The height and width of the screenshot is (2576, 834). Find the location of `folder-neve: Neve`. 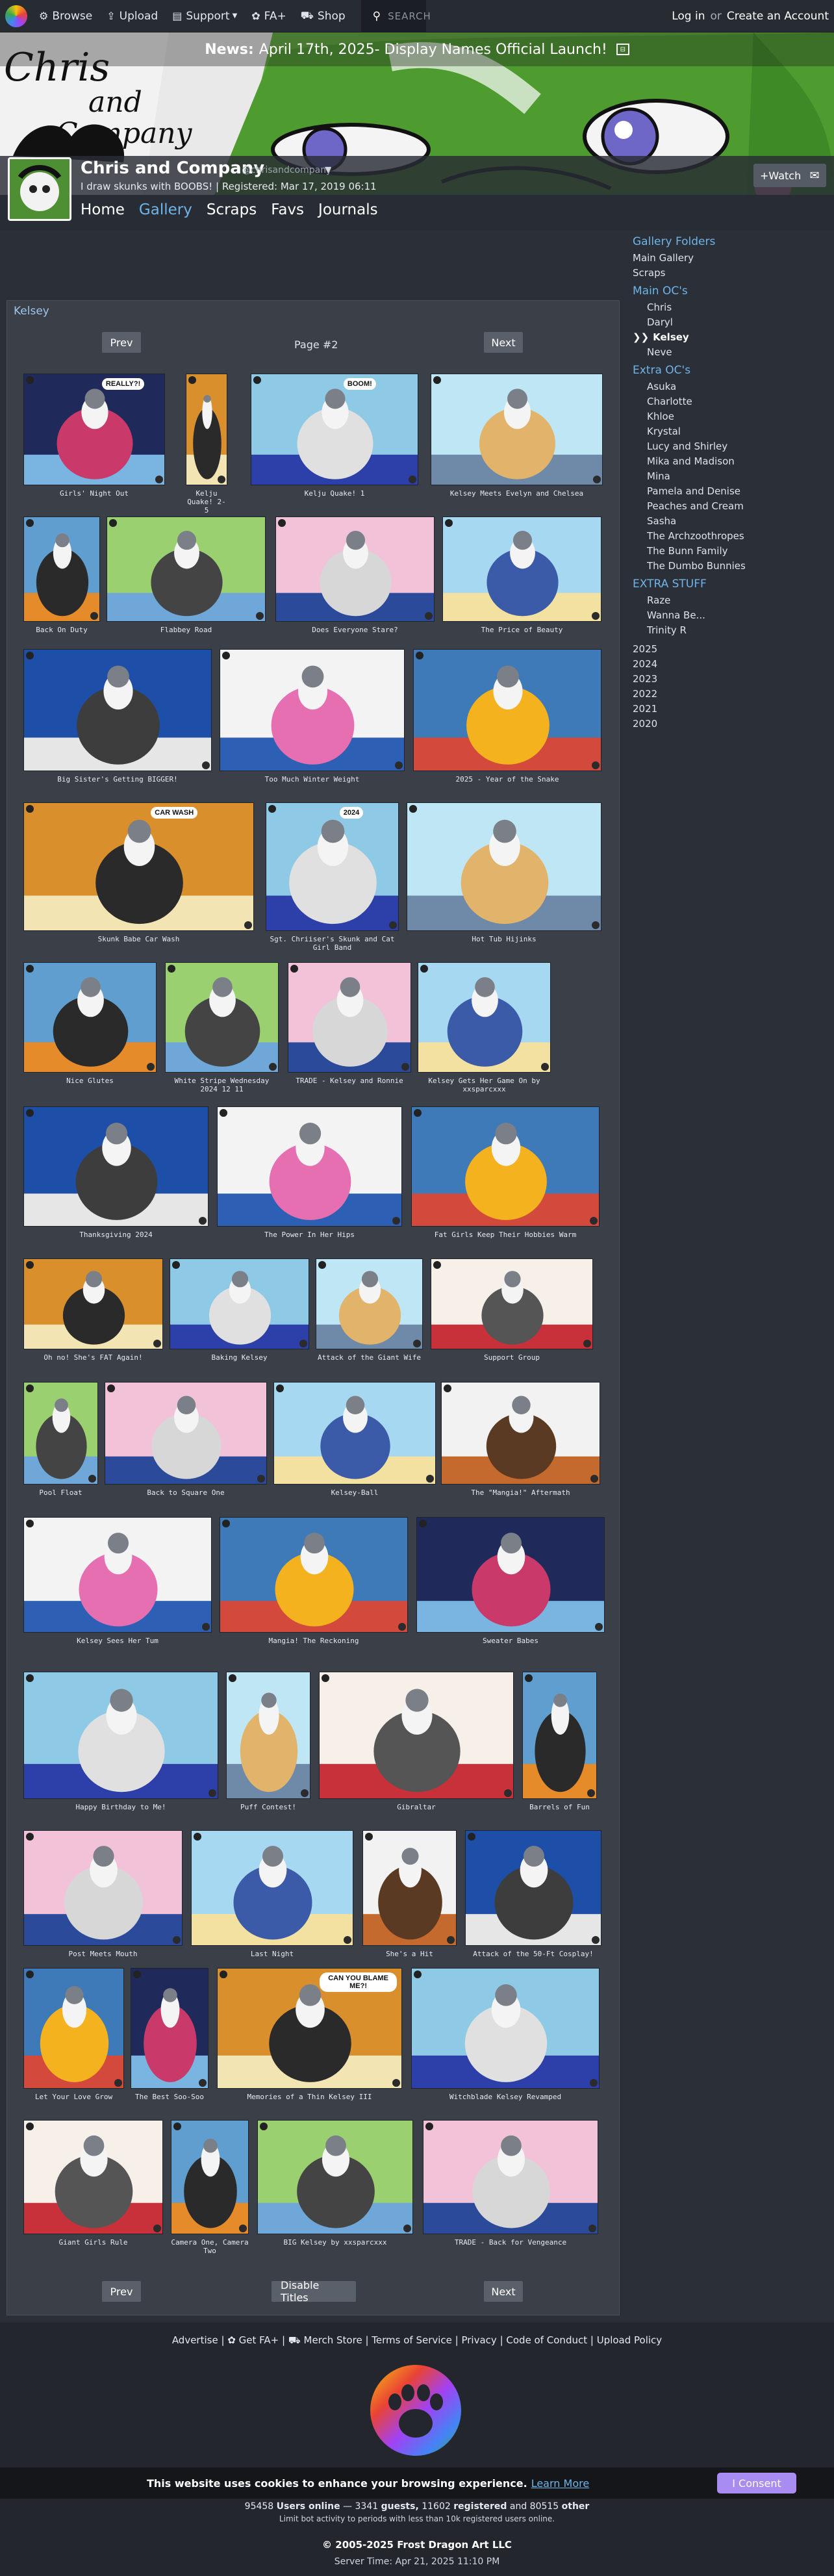

folder-neve: Neve is located at coordinates (730, 352).